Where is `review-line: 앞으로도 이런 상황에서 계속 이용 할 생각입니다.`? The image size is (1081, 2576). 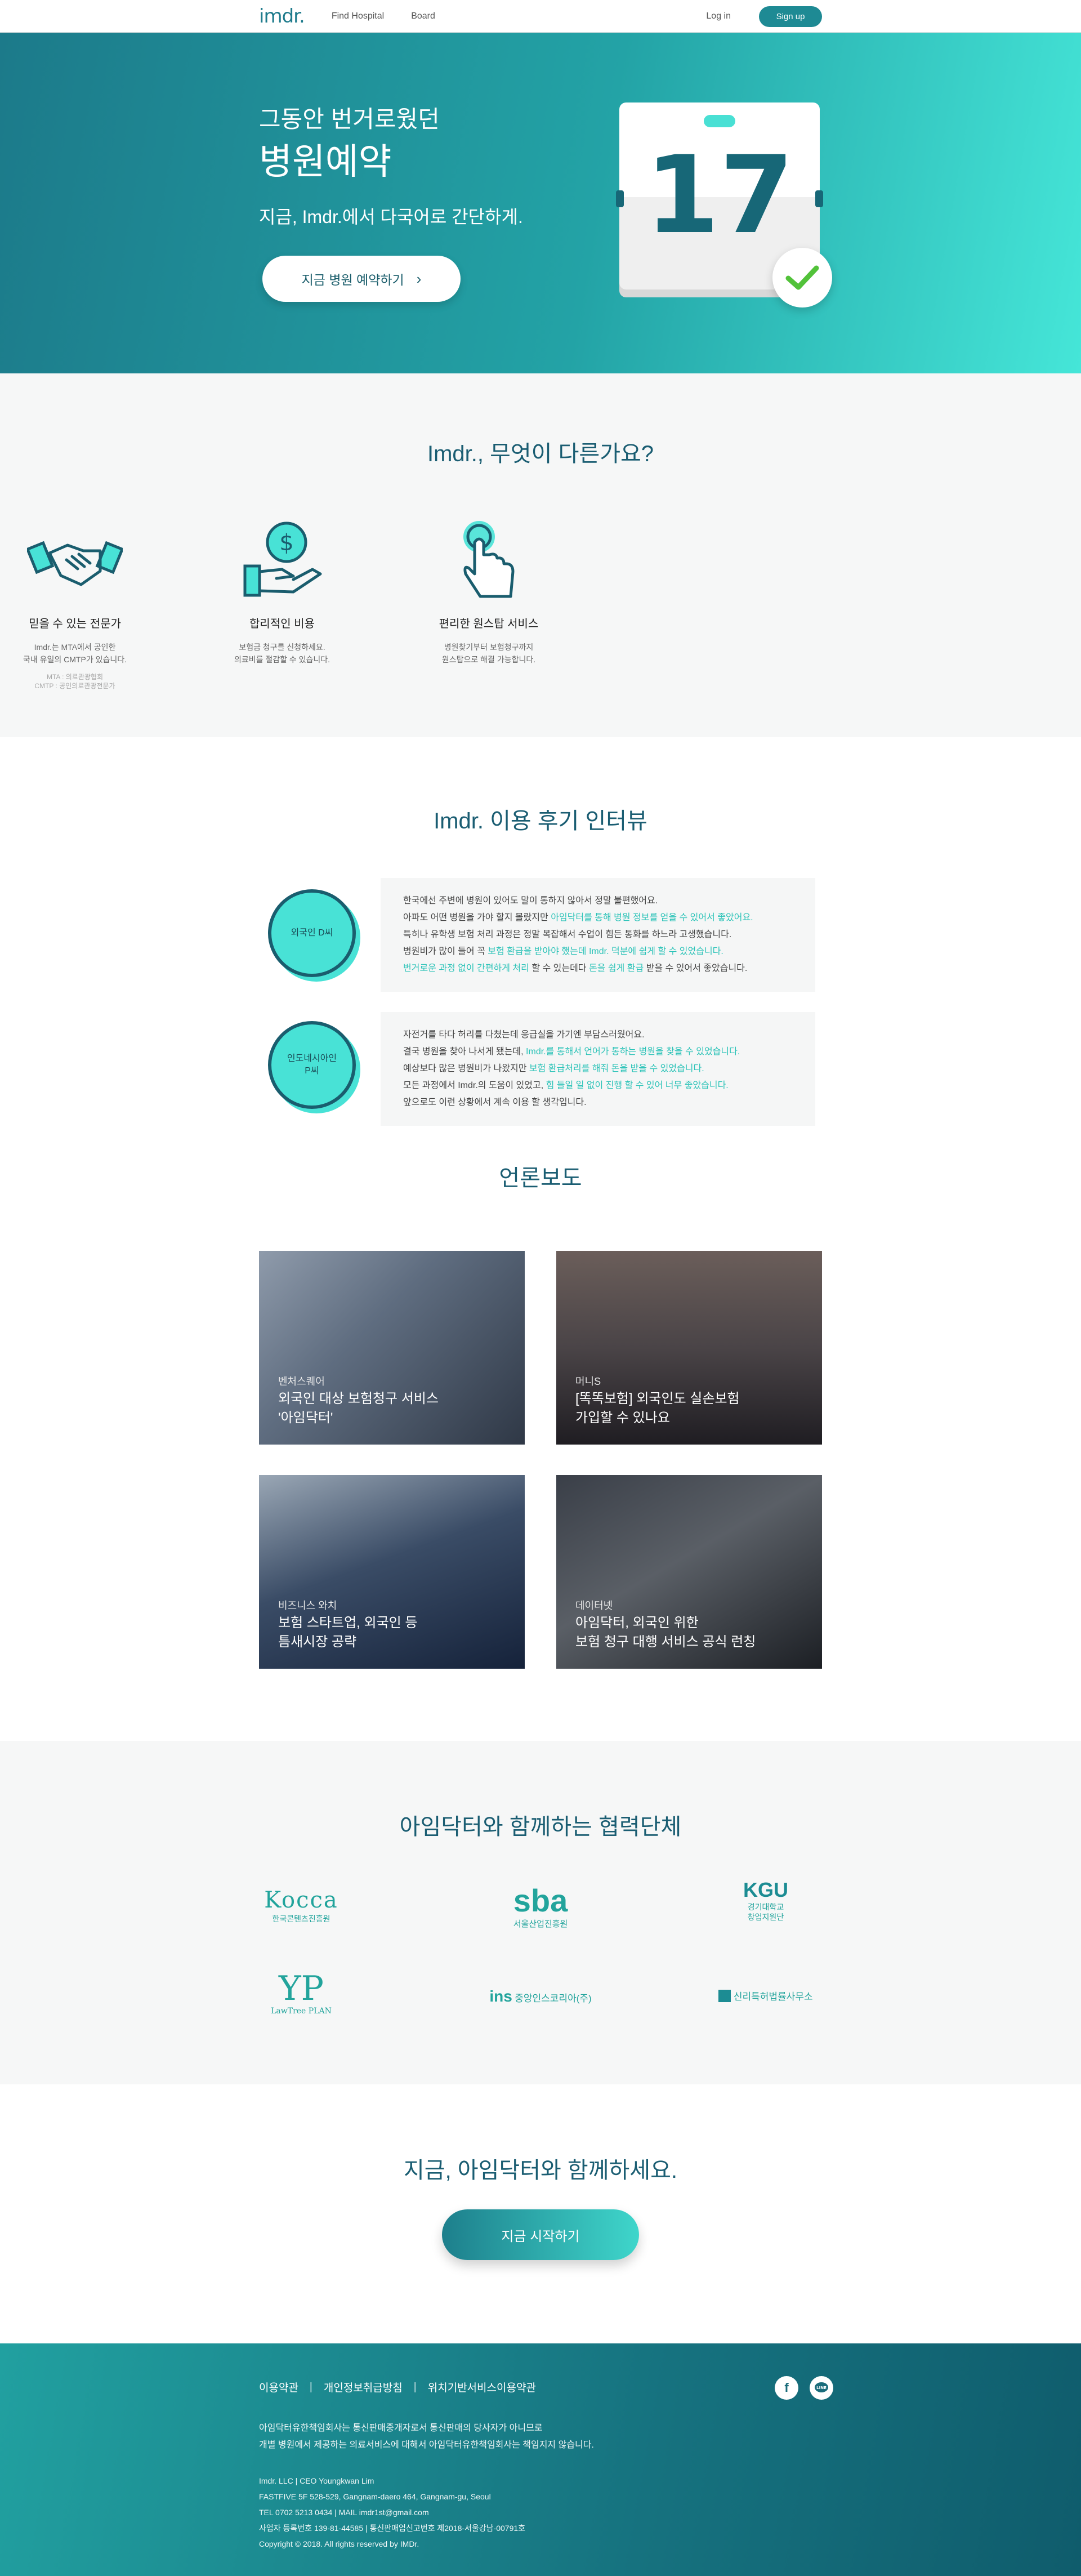 review-line: 앞으로도 이런 상황에서 계속 이용 할 생각입니다. is located at coordinates (598, 1102).